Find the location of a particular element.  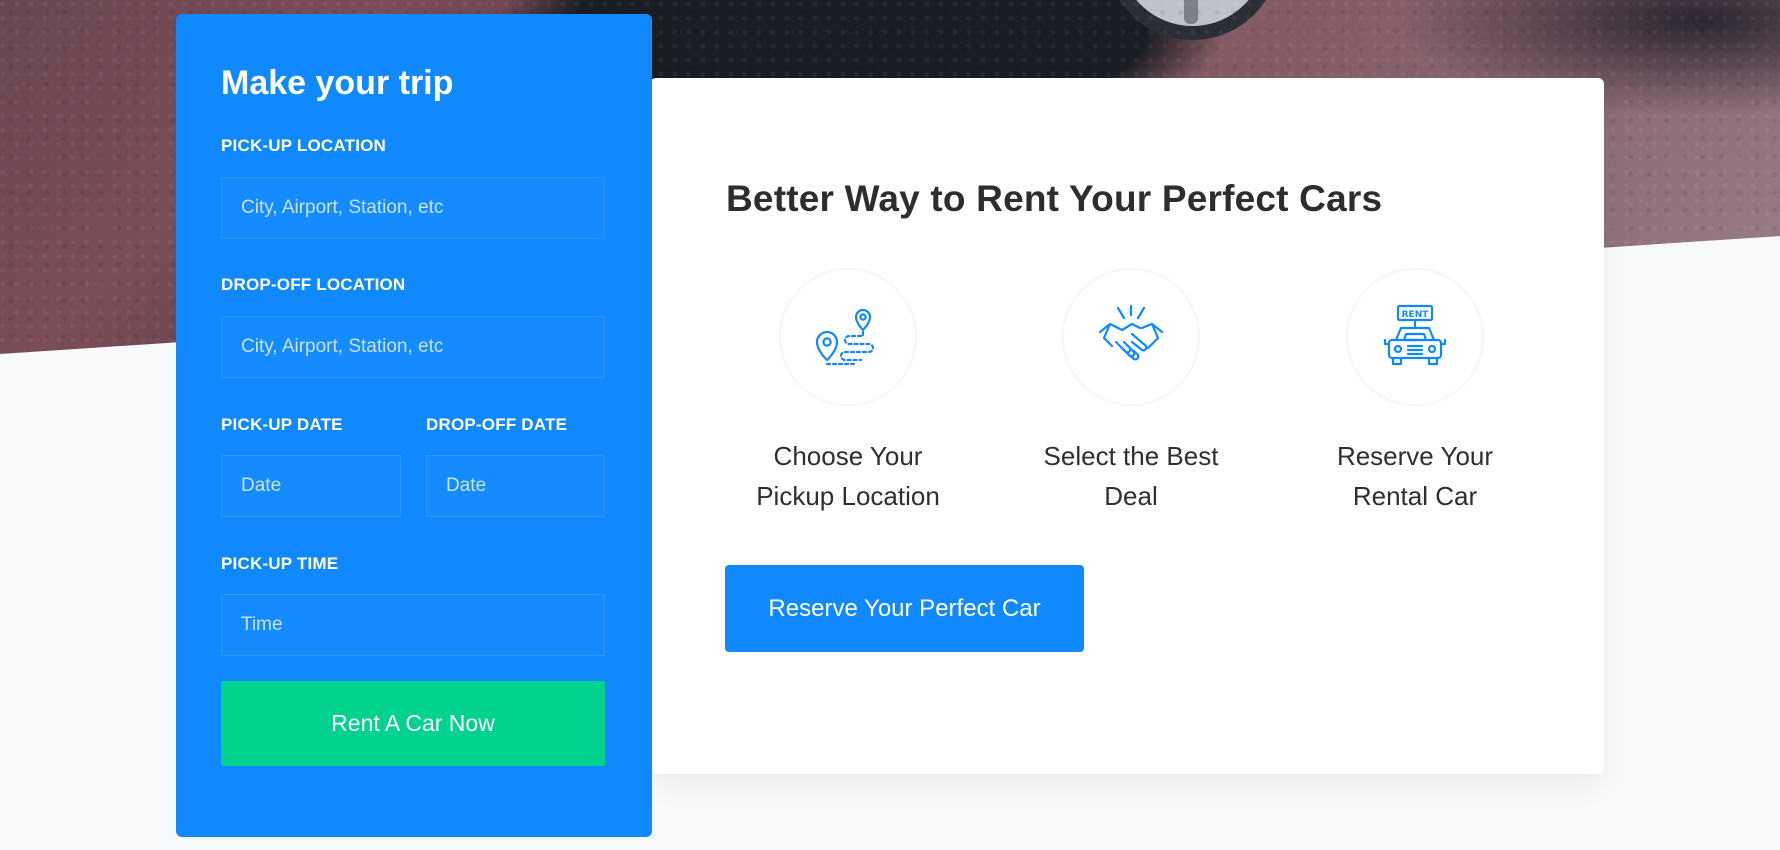

route-location-icon is located at coordinates (845, 337).